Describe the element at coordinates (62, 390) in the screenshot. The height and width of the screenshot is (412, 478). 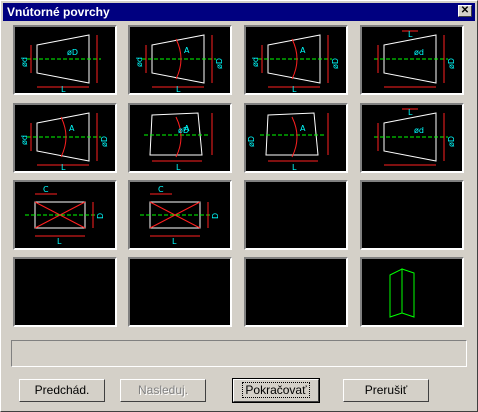
I see `previous-button: Predchád.` at that location.